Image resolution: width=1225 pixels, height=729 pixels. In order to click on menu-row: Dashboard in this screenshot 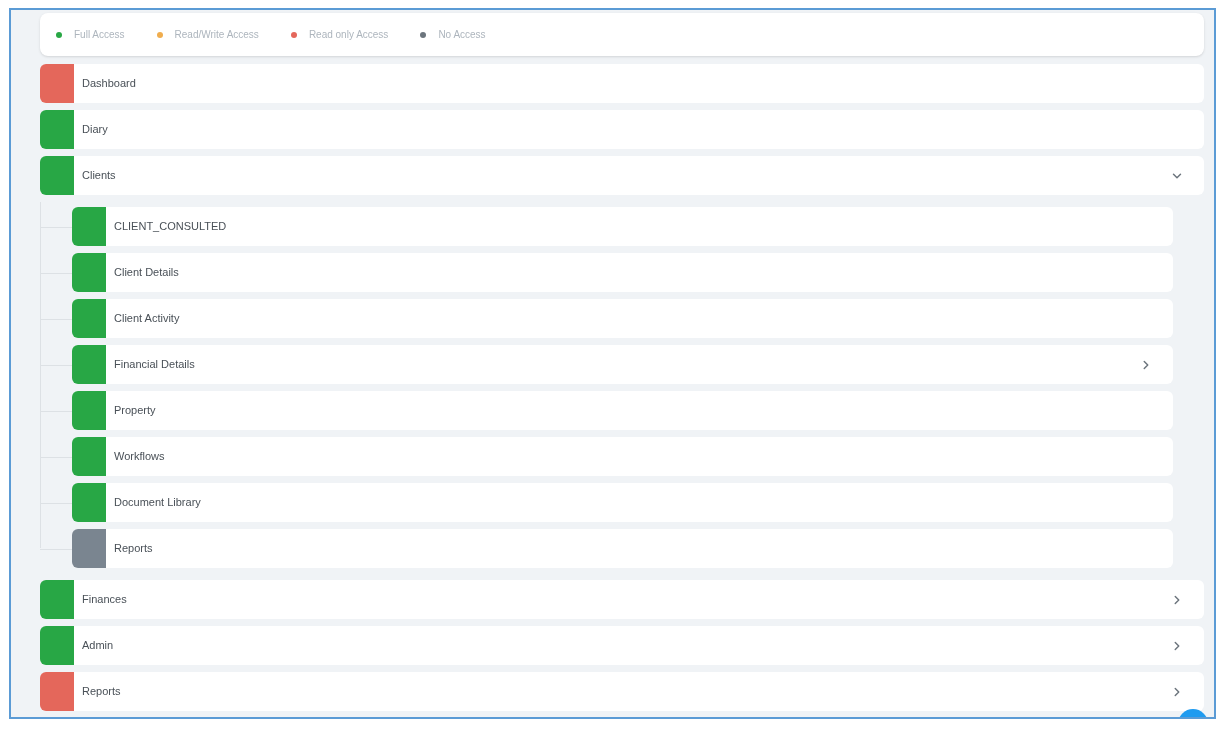, I will do `click(622, 83)`.